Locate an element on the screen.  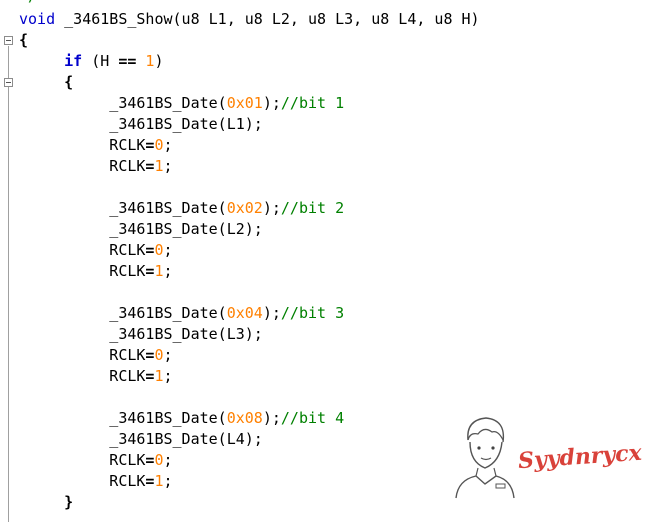
editor-gutter is located at coordinates (9, 261).